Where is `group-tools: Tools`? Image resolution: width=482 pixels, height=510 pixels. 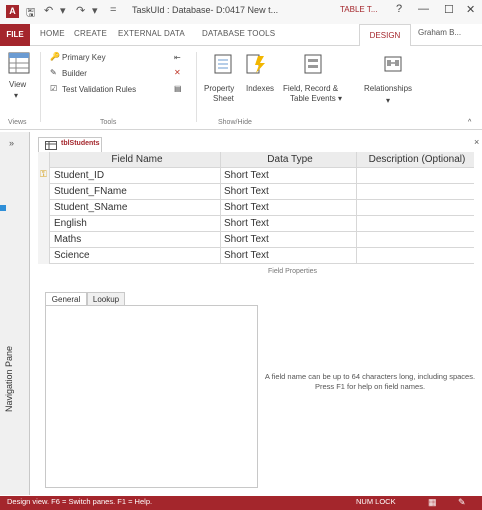
group-tools: Tools is located at coordinates (108, 122).